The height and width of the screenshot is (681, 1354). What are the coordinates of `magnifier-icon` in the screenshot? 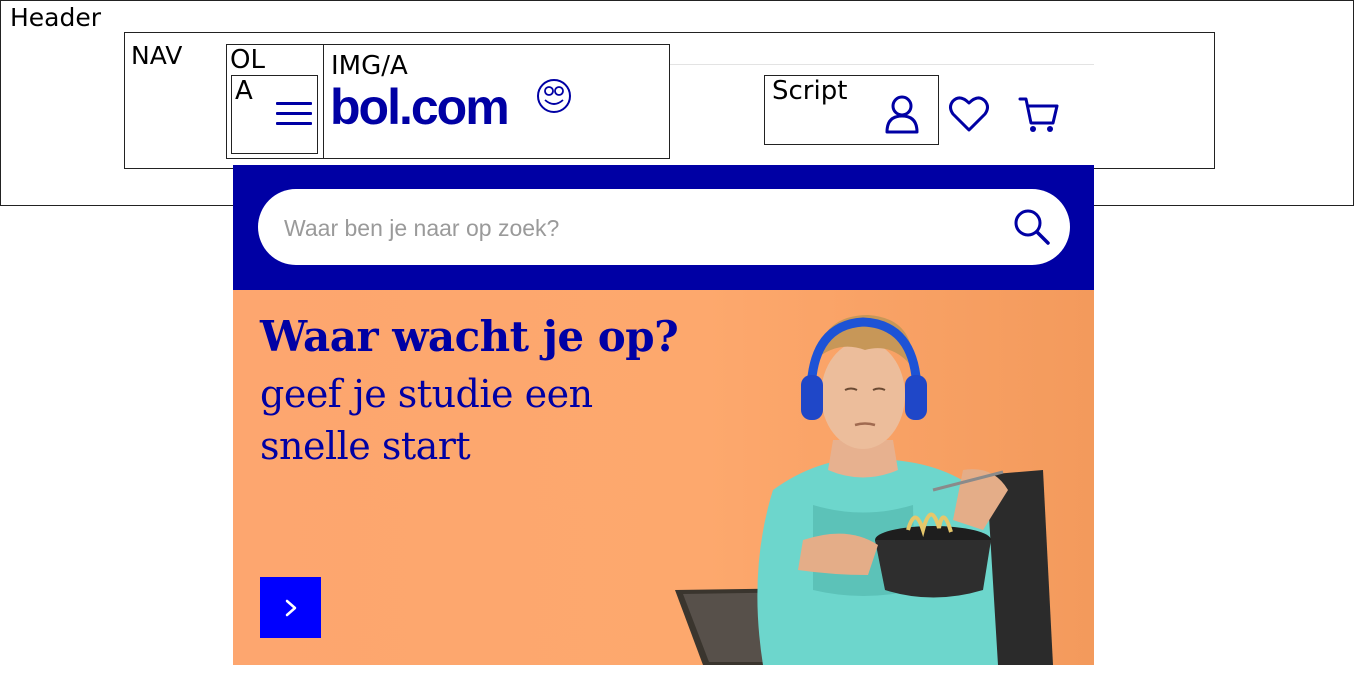 It's located at (1032, 227).